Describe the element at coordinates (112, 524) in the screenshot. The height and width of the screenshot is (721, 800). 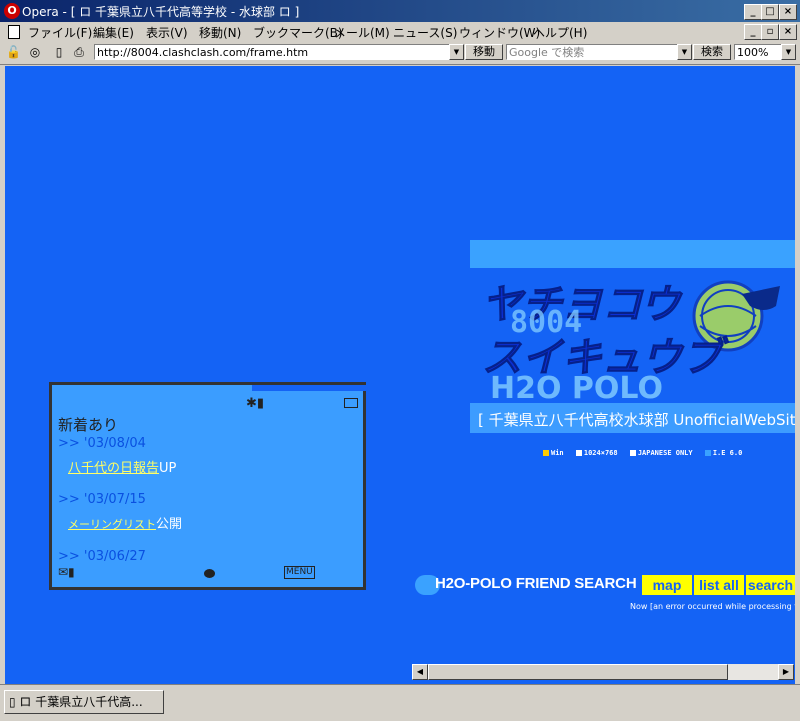
I see `news-link-mailinglist: メーリングリスト` at that location.